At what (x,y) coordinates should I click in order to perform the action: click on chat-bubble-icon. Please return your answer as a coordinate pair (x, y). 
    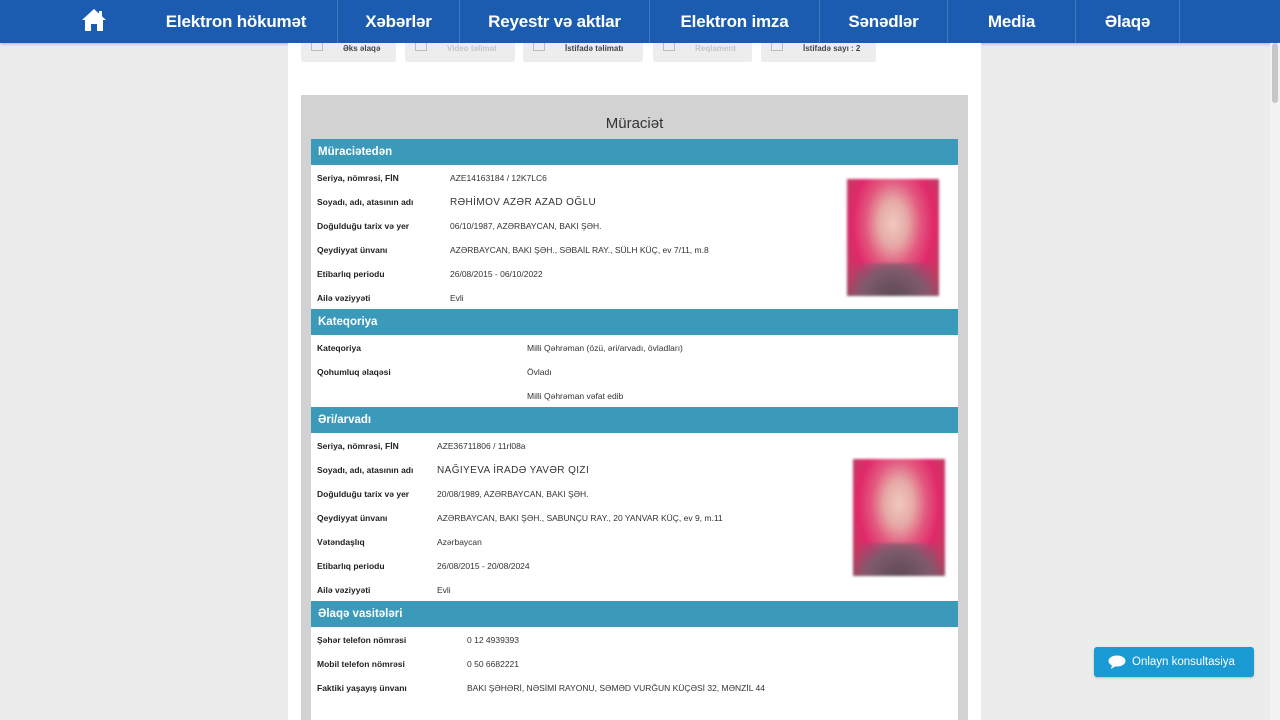
    Looking at the image, I should click on (1117, 662).